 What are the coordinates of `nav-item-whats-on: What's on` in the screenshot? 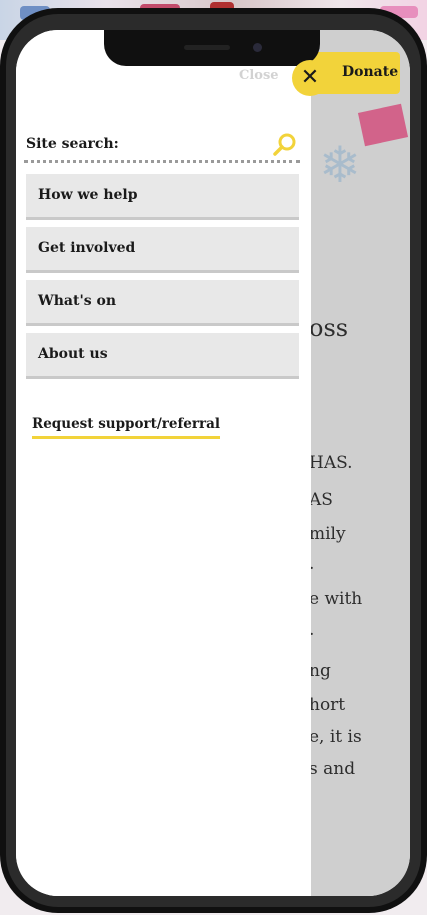 It's located at (162, 303).